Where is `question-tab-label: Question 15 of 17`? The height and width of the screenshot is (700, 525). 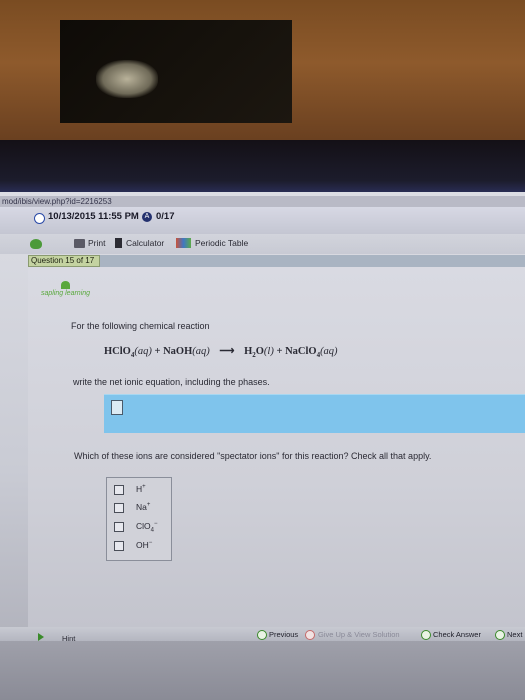
question-tab-label: Question 15 of 17 is located at coordinates (63, 260).